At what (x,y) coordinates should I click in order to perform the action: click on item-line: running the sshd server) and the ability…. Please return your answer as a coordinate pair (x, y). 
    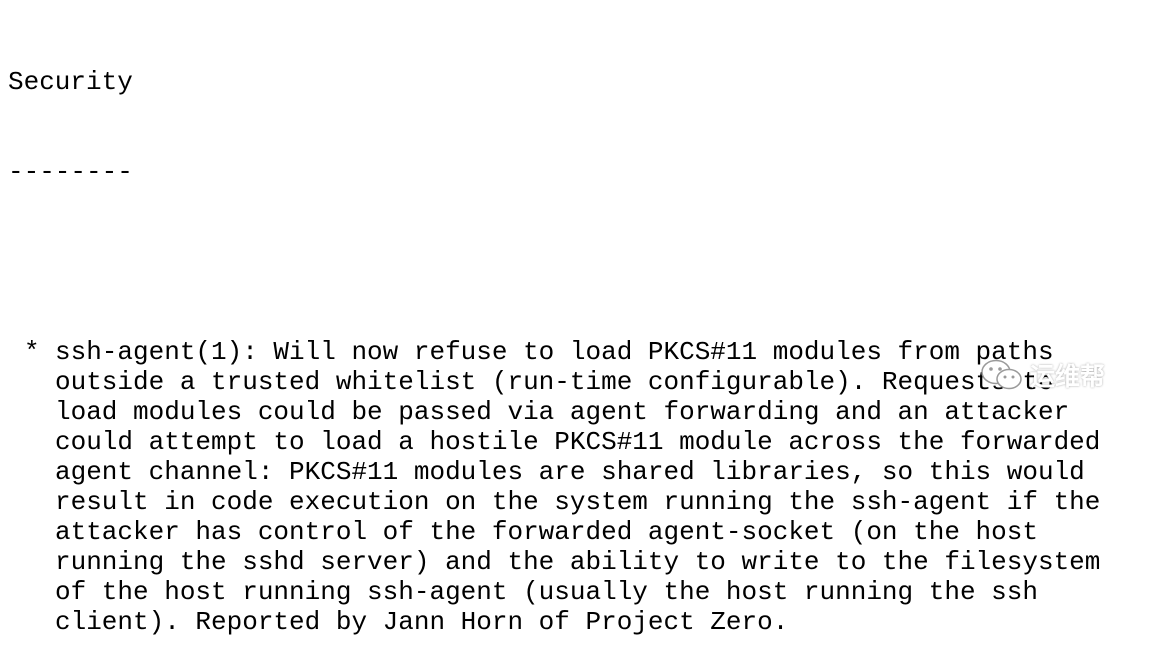
    Looking at the image, I should click on (578, 562).